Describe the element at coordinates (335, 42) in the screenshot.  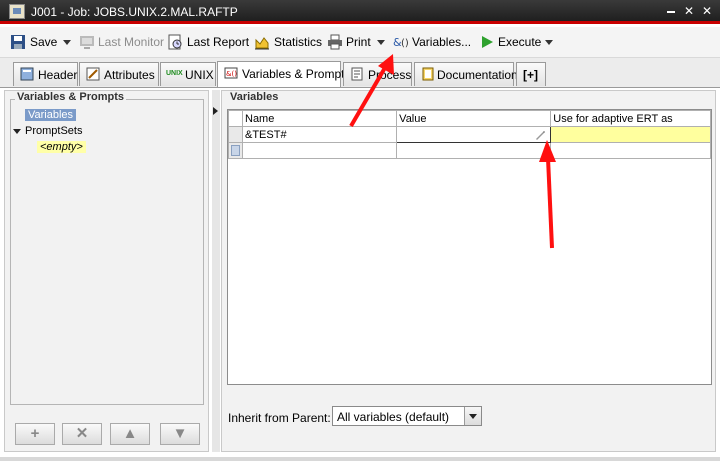
I see `printer-icon` at that location.